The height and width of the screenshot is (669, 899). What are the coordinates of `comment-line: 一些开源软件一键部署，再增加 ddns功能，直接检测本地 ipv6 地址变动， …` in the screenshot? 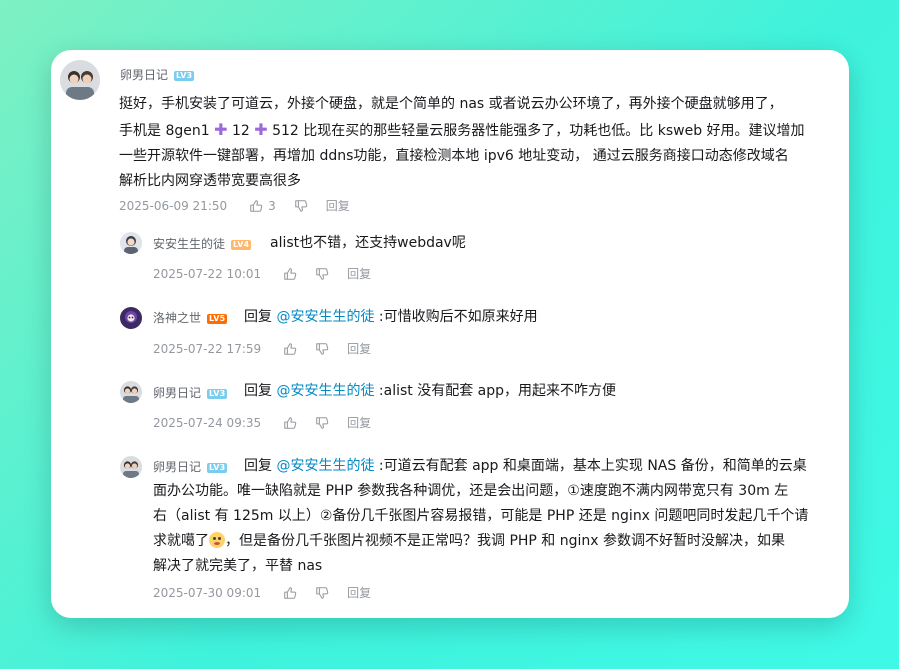 It's located at (454, 156).